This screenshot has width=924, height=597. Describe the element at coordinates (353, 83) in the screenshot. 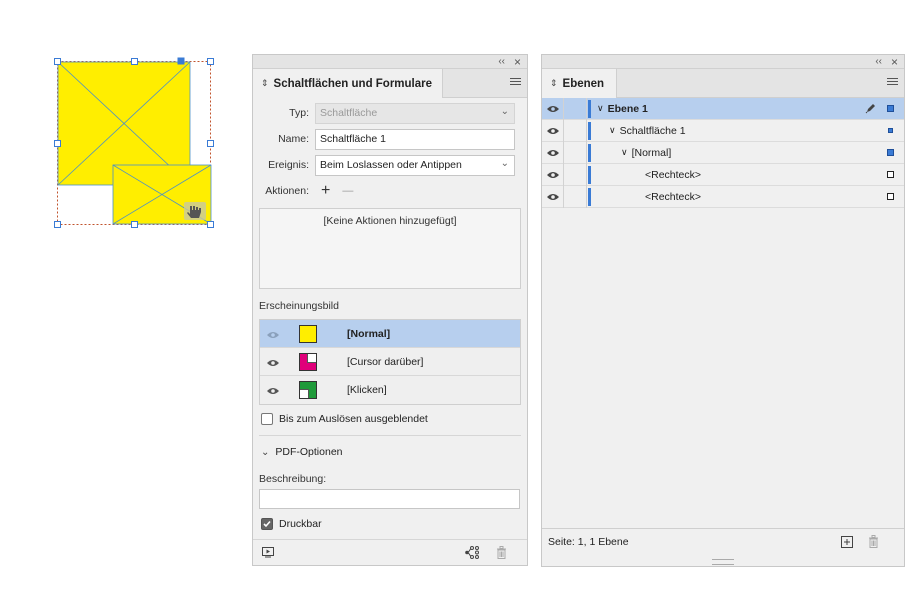

I see `tab-label: Schaltflächen und Formulare` at that location.